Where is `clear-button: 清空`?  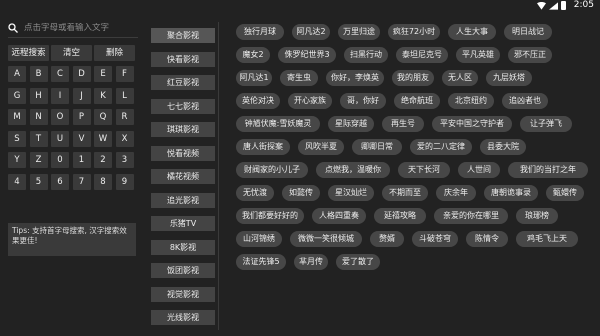 clear-button: 清空 is located at coordinates (71, 53).